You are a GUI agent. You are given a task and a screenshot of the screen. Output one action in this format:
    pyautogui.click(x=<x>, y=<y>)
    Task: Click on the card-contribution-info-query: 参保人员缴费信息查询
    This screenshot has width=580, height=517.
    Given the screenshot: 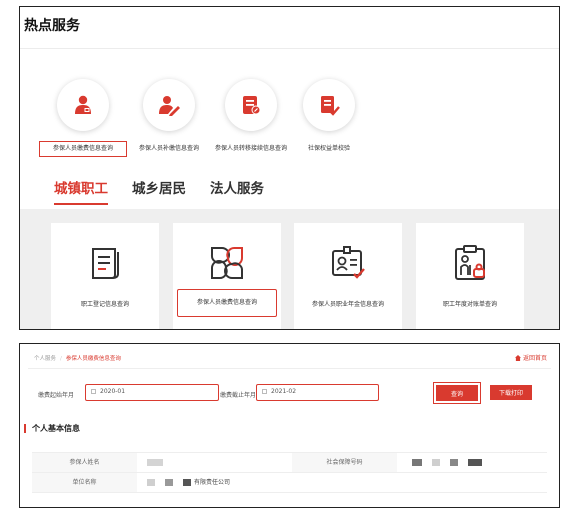 What is the action you would take?
    pyautogui.click(x=227, y=276)
    